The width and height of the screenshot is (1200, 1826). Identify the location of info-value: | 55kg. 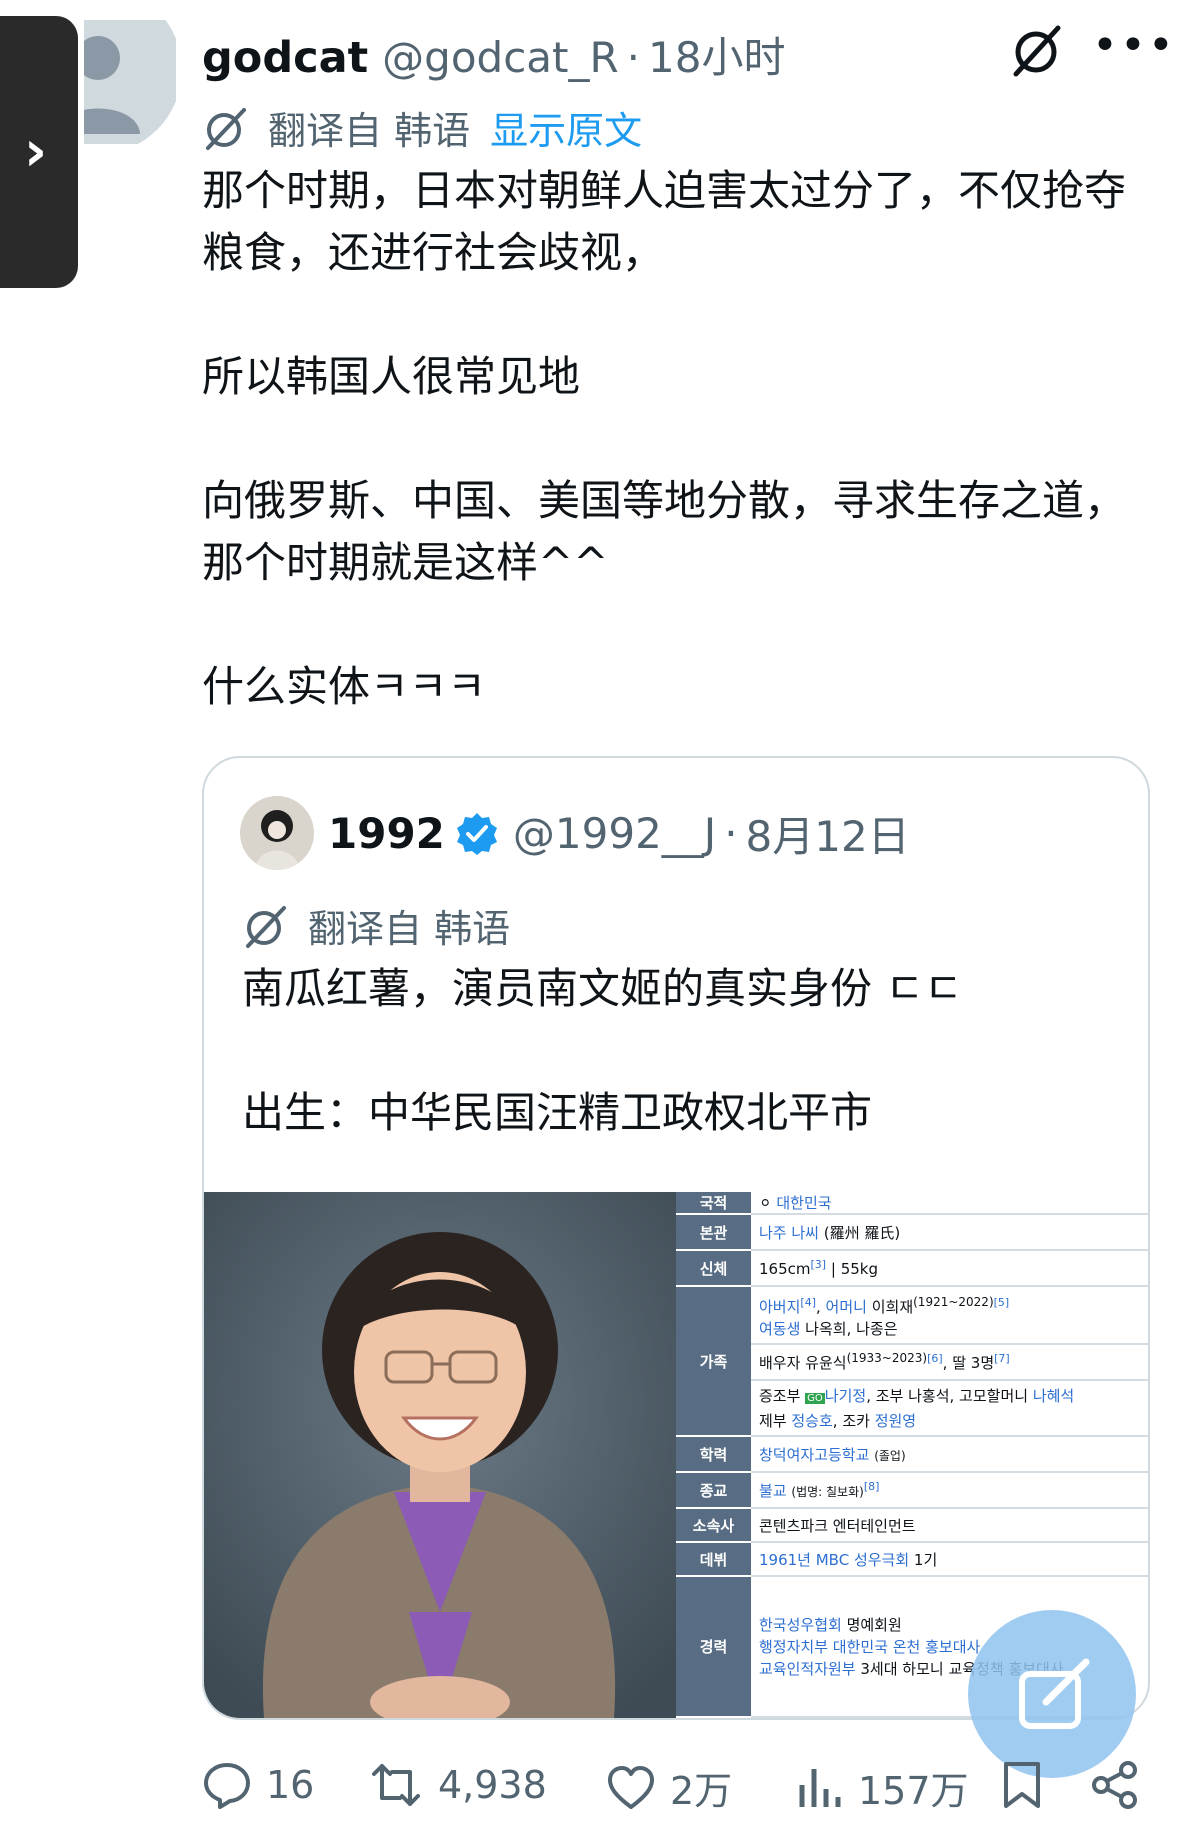
(854, 1269).